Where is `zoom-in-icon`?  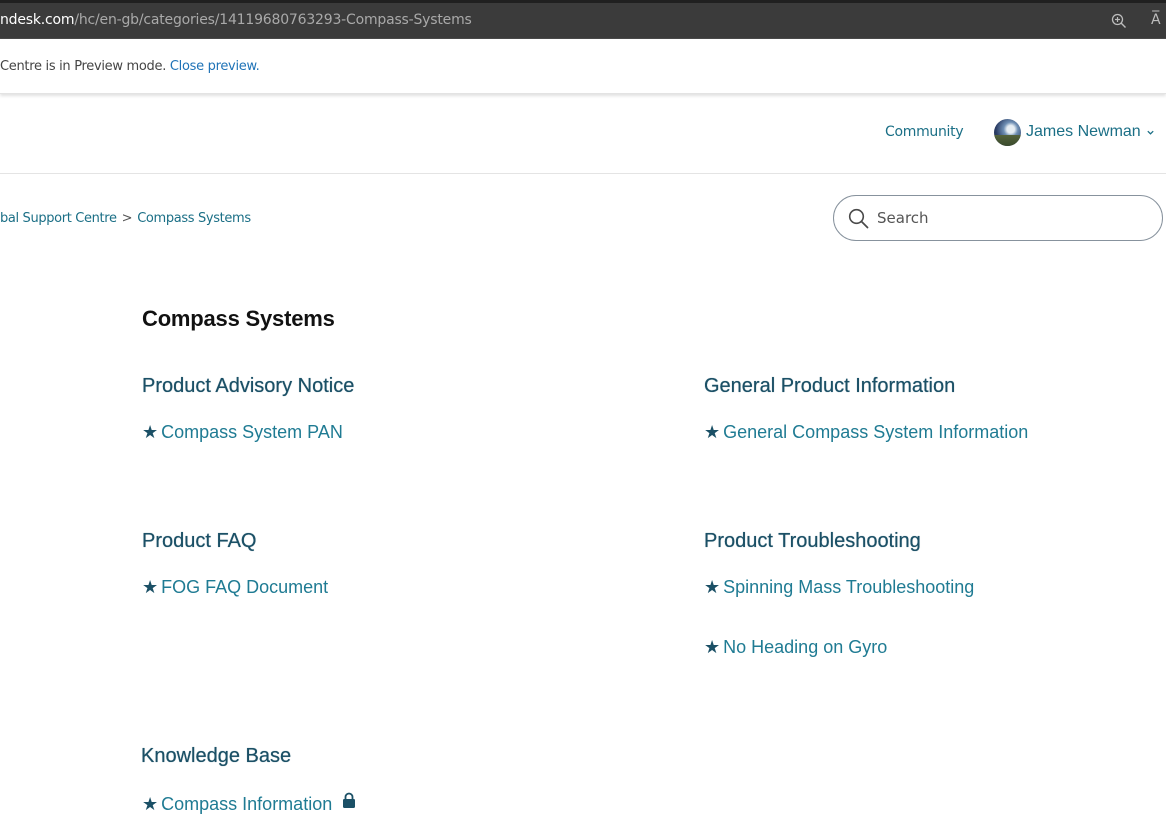 zoom-in-icon is located at coordinates (1119, 21).